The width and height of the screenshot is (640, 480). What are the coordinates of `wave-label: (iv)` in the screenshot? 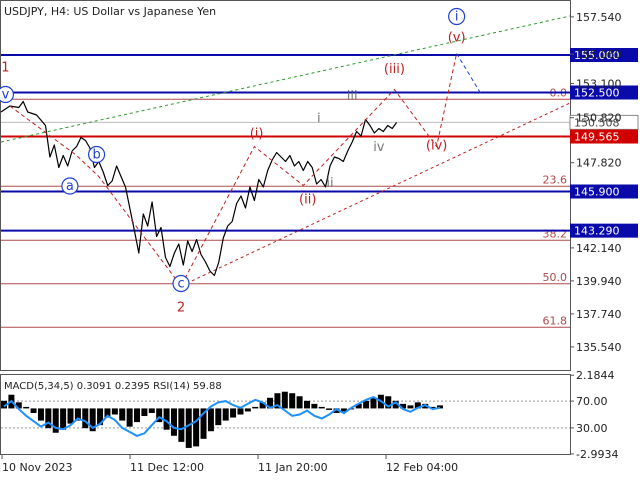 It's located at (436, 146).